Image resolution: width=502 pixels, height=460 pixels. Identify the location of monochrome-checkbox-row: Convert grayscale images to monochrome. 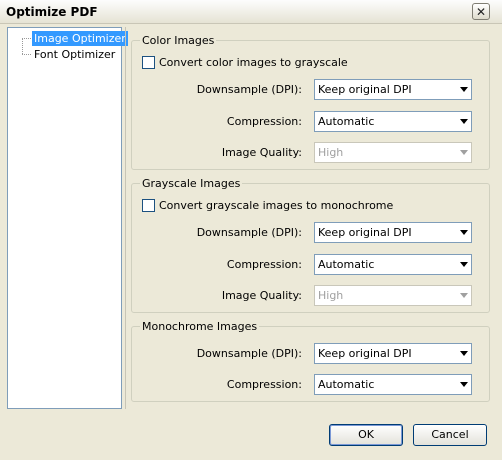
(267, 205).